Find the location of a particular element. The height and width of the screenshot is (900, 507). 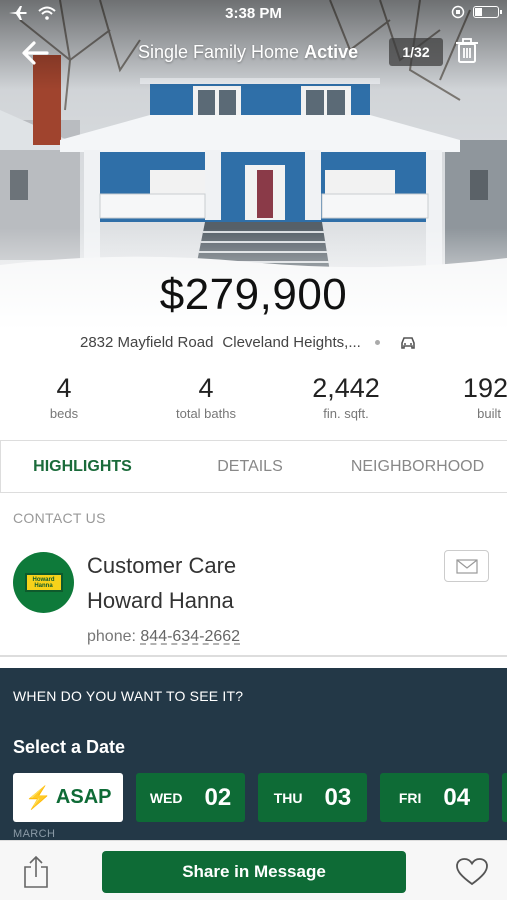

share-icon is located at coordinates (36, 871).